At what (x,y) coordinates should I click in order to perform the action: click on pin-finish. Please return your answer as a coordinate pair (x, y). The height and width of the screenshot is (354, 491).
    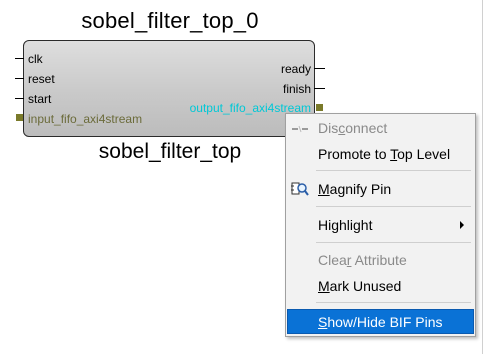
    Looking at the image, I should click on (319, 88).